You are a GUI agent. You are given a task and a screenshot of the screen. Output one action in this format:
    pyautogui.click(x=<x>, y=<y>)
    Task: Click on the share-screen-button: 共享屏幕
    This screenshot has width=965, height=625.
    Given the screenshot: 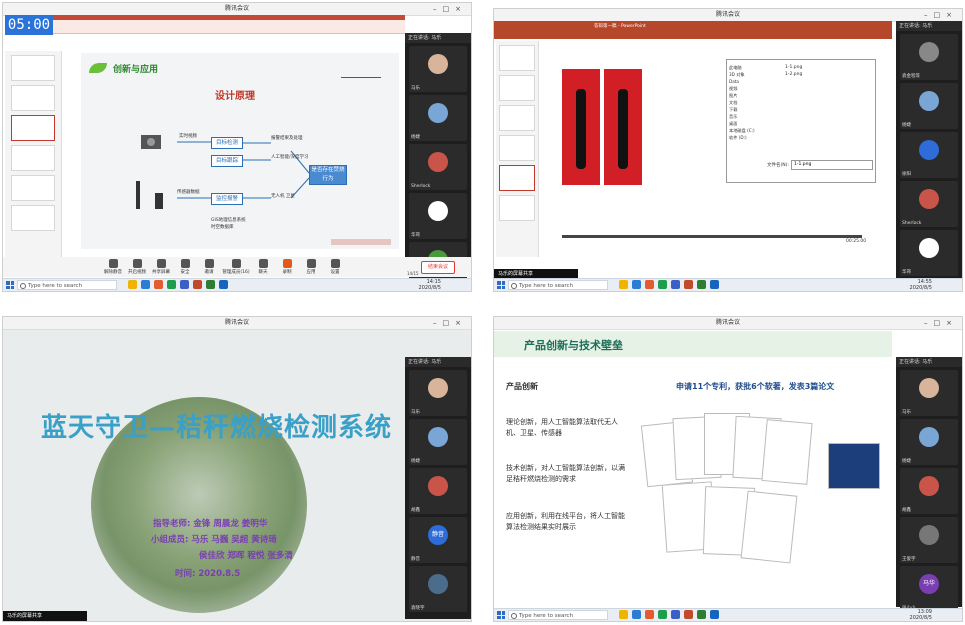 What is the action you would take?
    pyautogui.click(x=161, y=267)
    